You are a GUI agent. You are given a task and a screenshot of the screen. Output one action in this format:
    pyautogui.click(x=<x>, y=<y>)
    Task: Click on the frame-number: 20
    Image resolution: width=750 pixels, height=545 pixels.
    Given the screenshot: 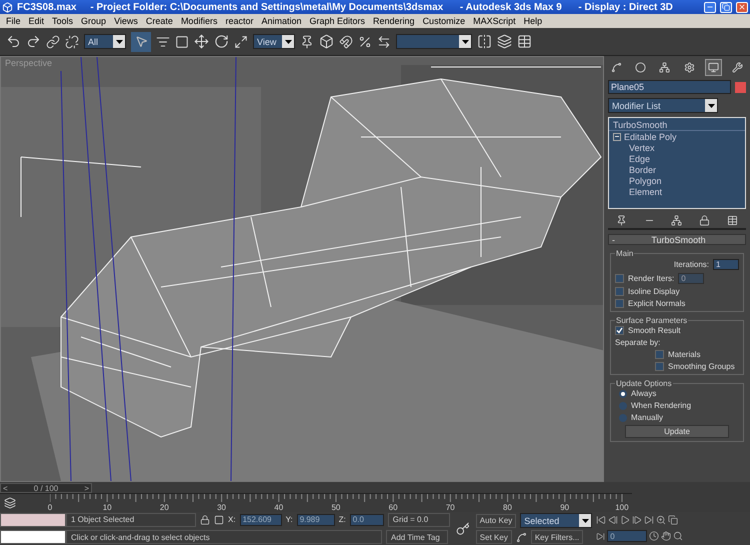 What is the action you would take?
    pyautogui.click(x=164, y=507)
    